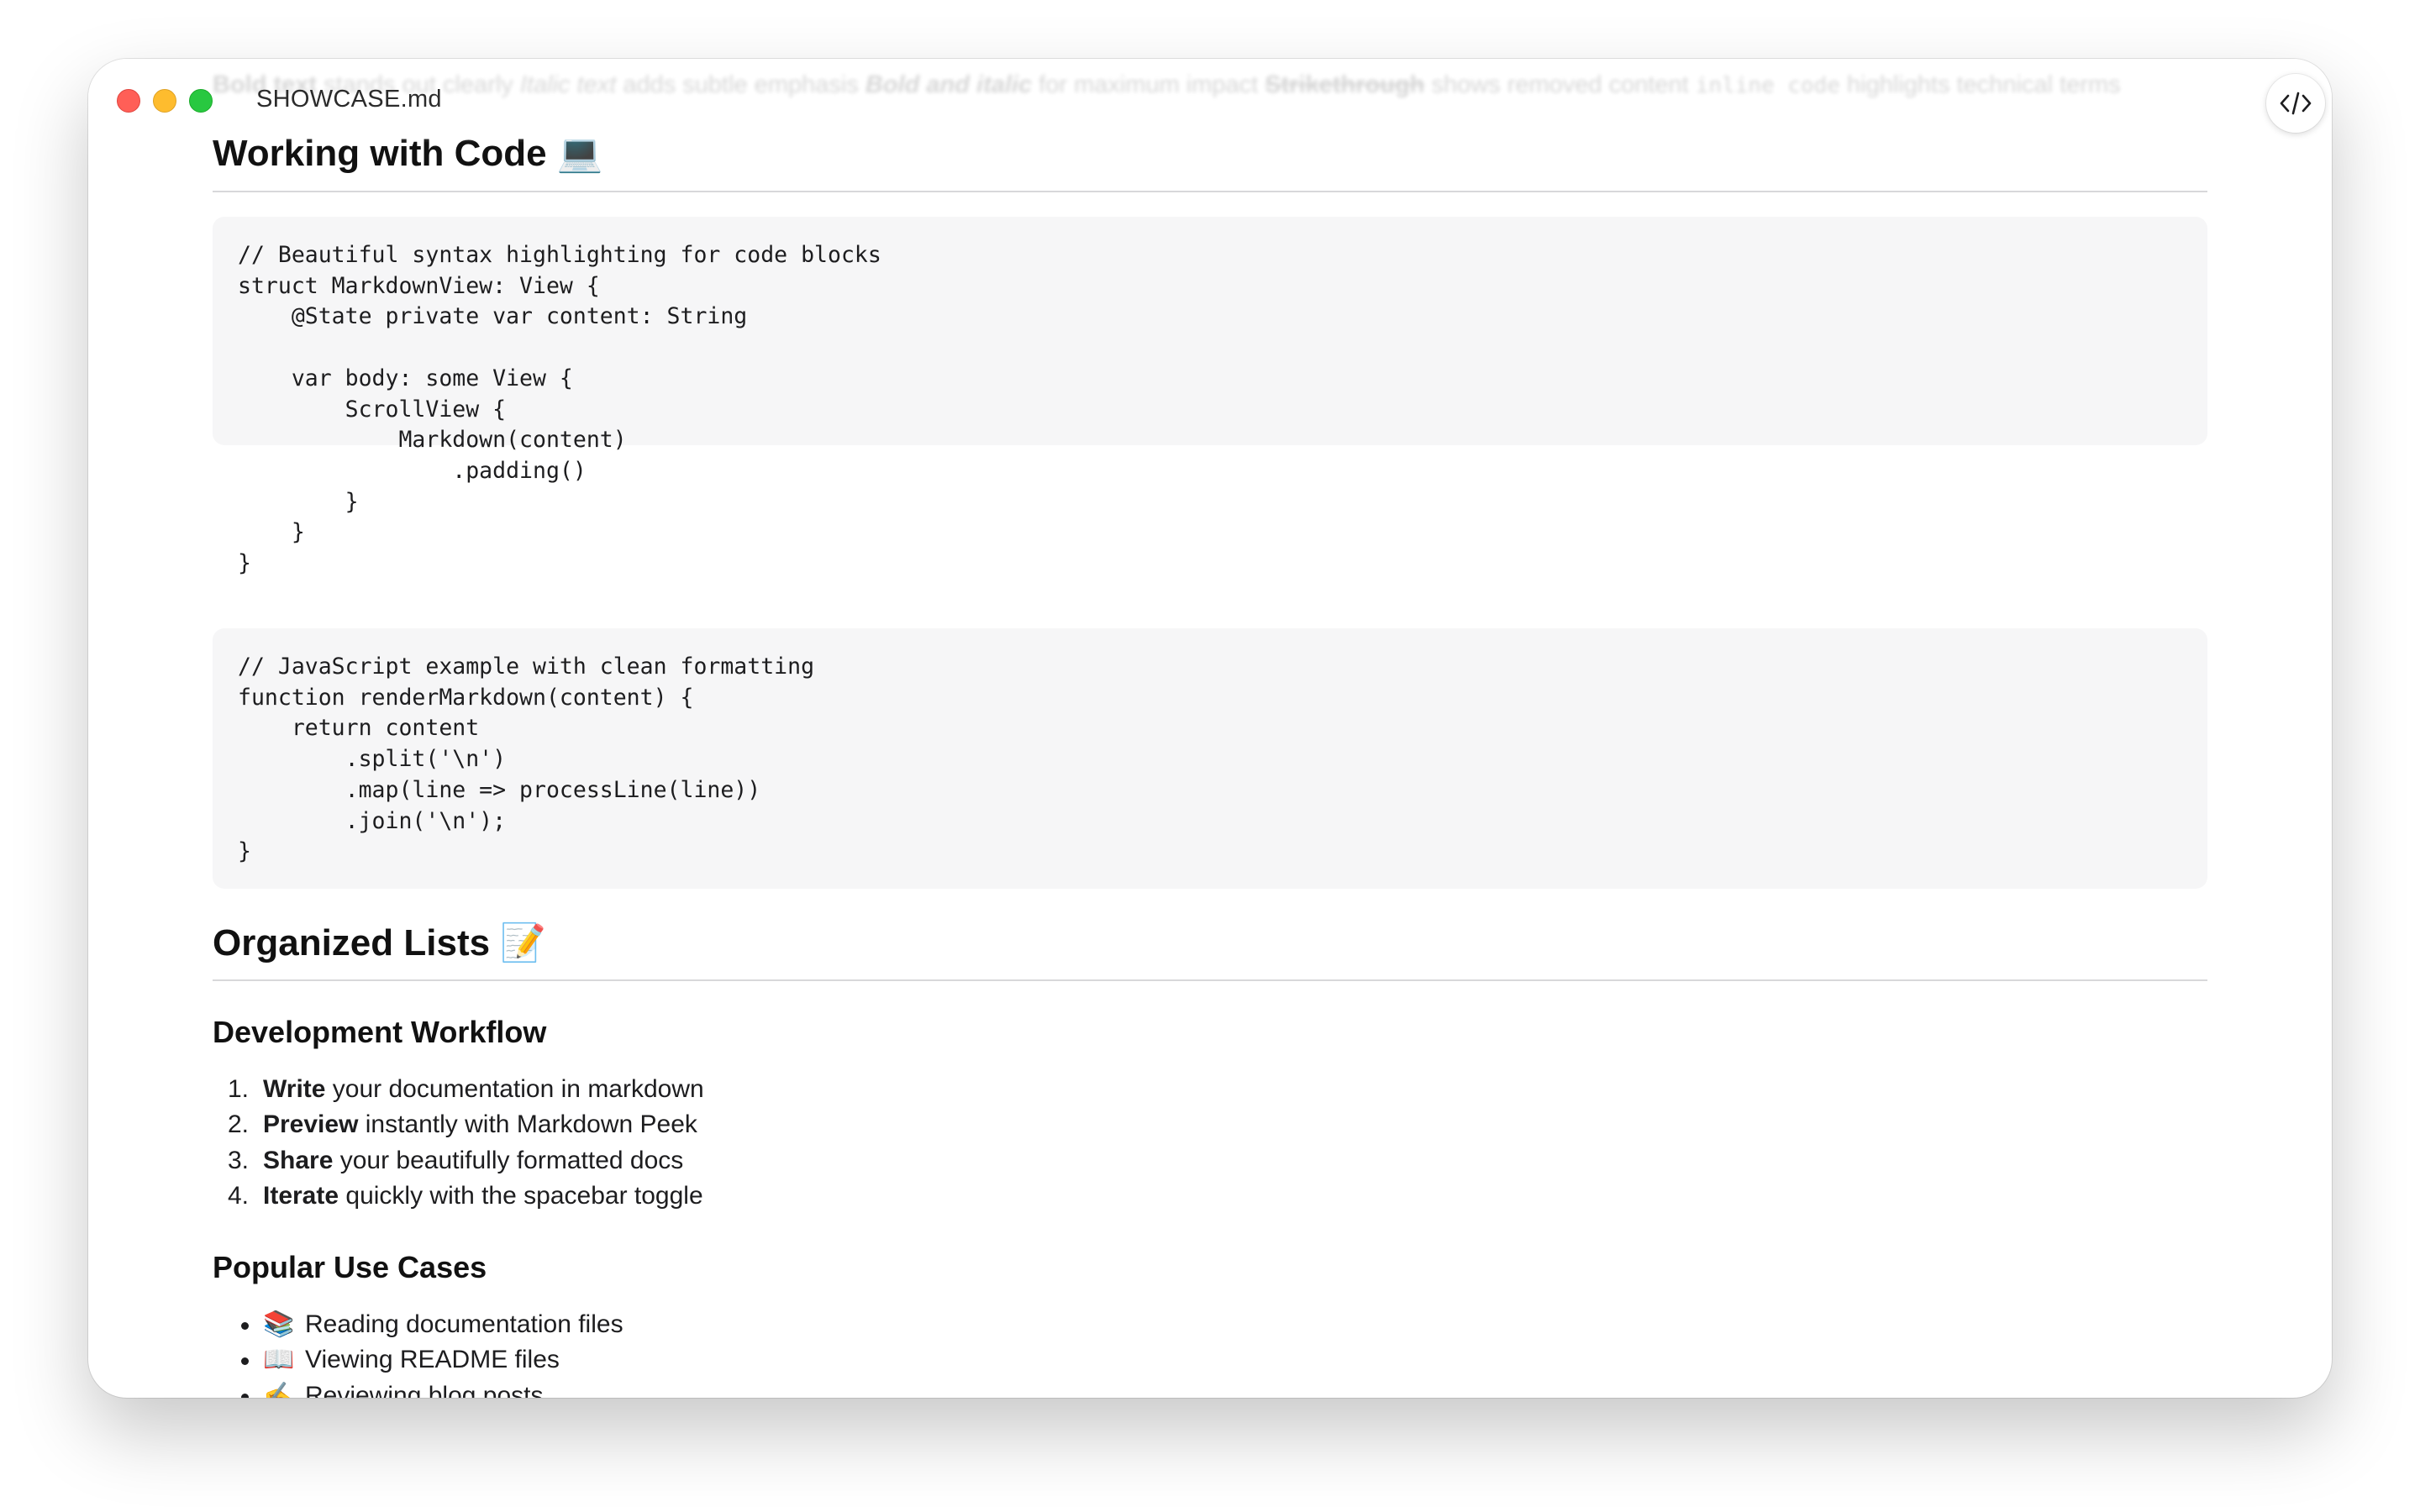 The image size is (2420, 1512). Describe the element at coordinates (380, 1032) in the screenshot. I see `heading-development-workflow: Development Workflow` at that location.